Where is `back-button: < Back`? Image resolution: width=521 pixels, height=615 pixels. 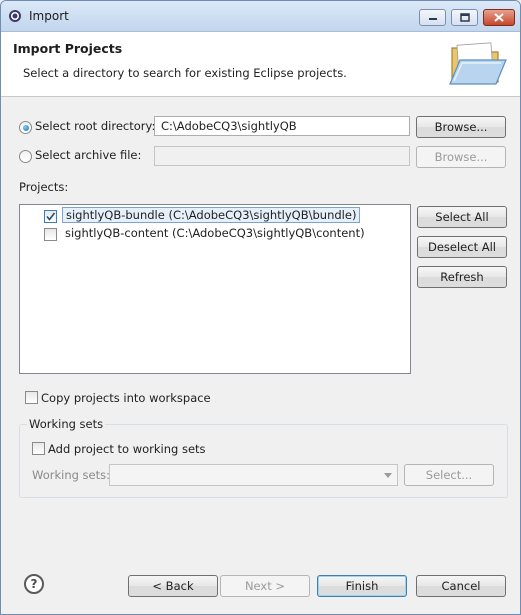
back-button: < Back is located at coordinates (173, 586).